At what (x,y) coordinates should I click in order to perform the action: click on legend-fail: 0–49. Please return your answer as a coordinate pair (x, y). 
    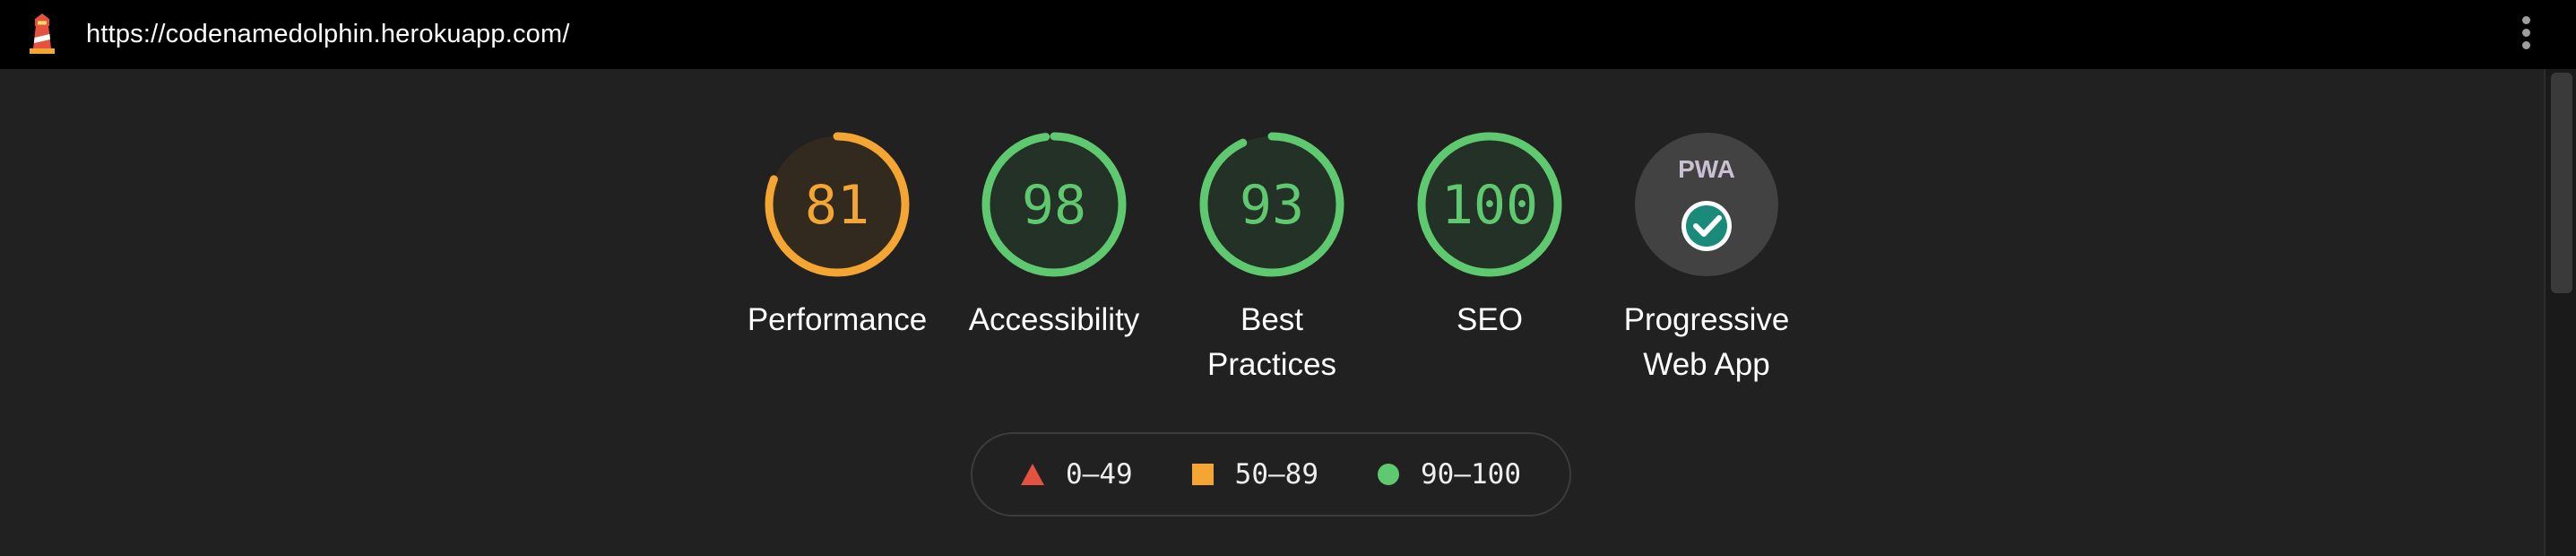
    Looking at the image, I should click on (1077, 474).